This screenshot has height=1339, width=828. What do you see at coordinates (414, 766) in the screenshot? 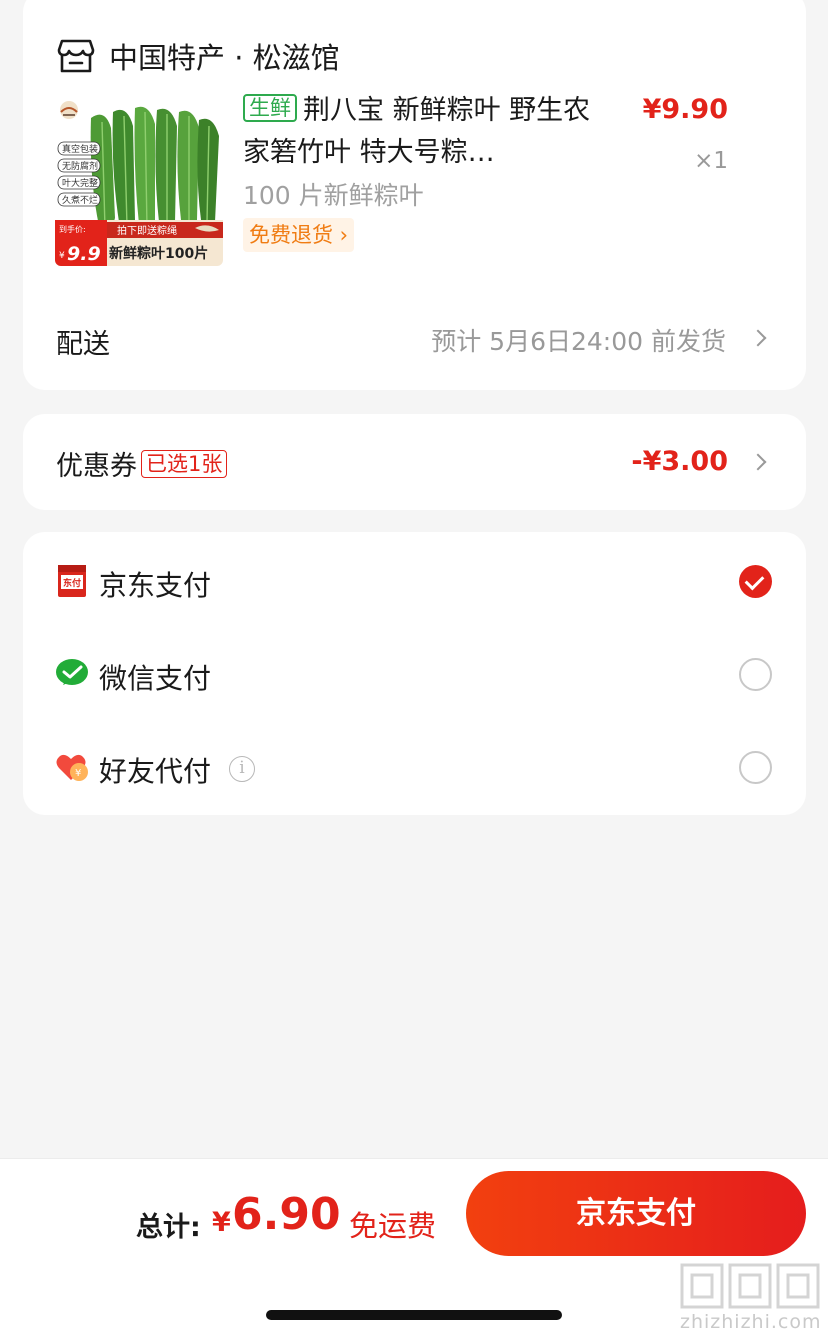
I see `payment-option-friend: ¥ 好友代付 i` at bounding box center [414, 766].